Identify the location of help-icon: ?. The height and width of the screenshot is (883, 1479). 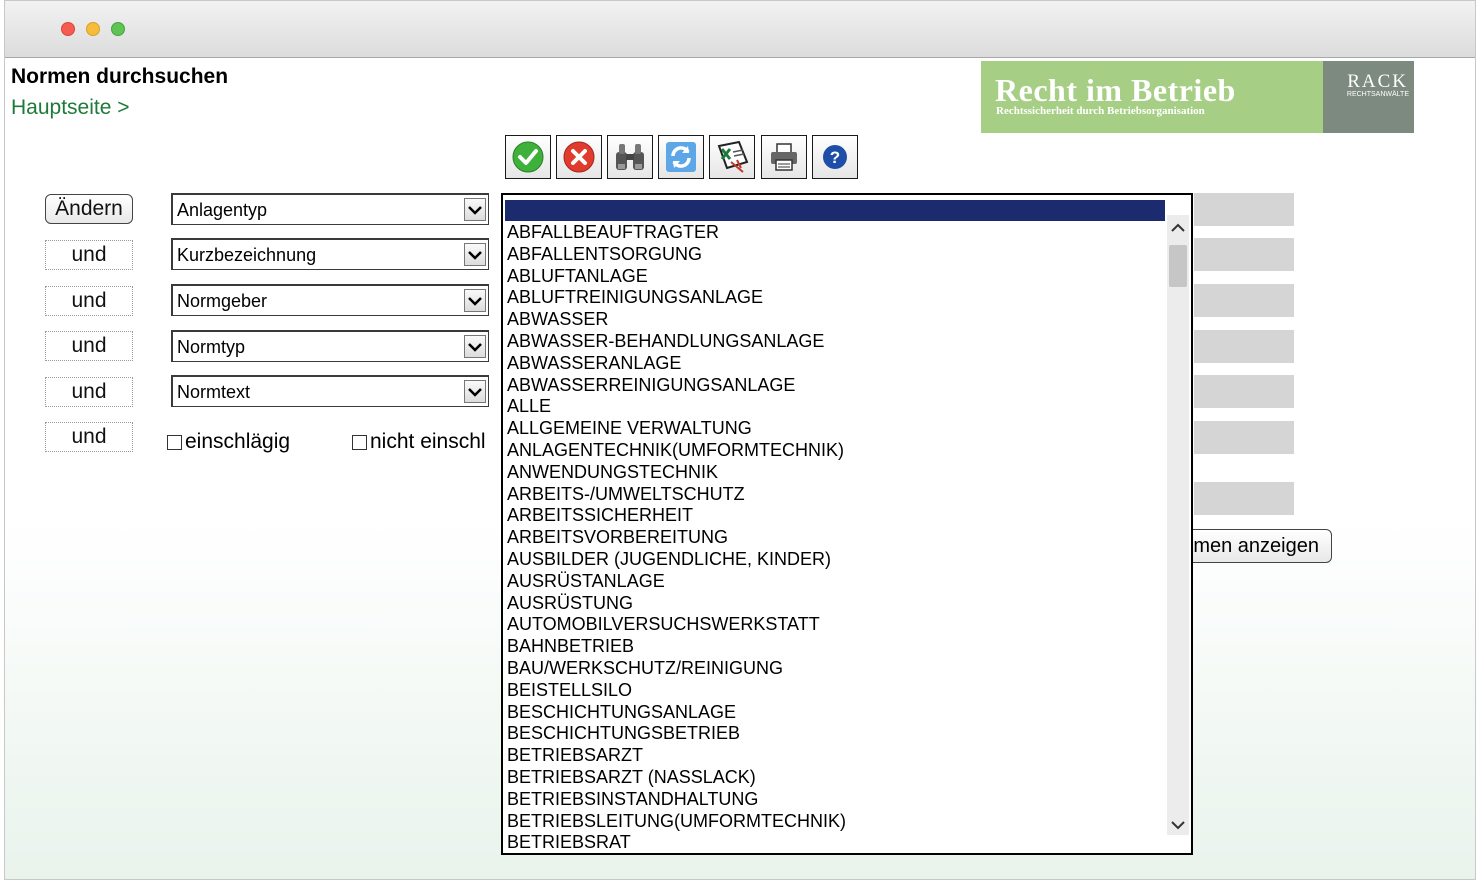
(835, 157).